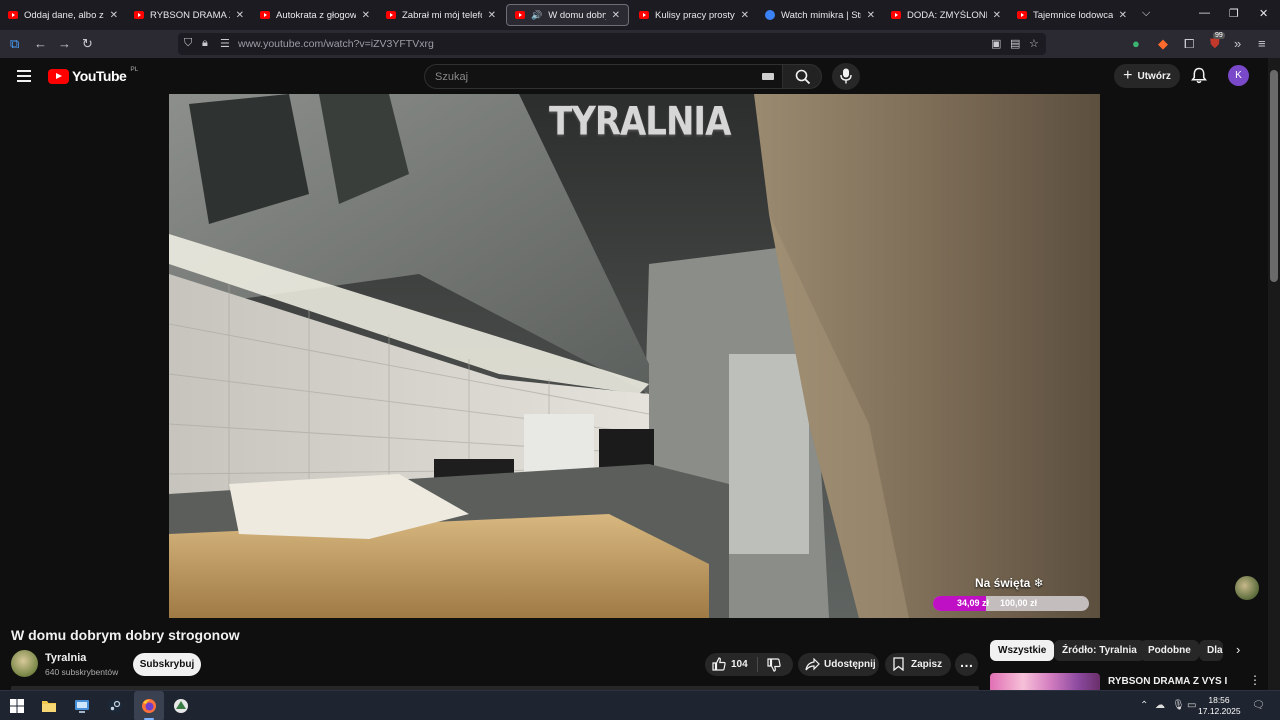 The width and height of the screenshot is (1280, 720). What do you see at coordinates (918, 664) in the screenshot?
I see `save-button: Zapisz` at bounding box center [918, 664].